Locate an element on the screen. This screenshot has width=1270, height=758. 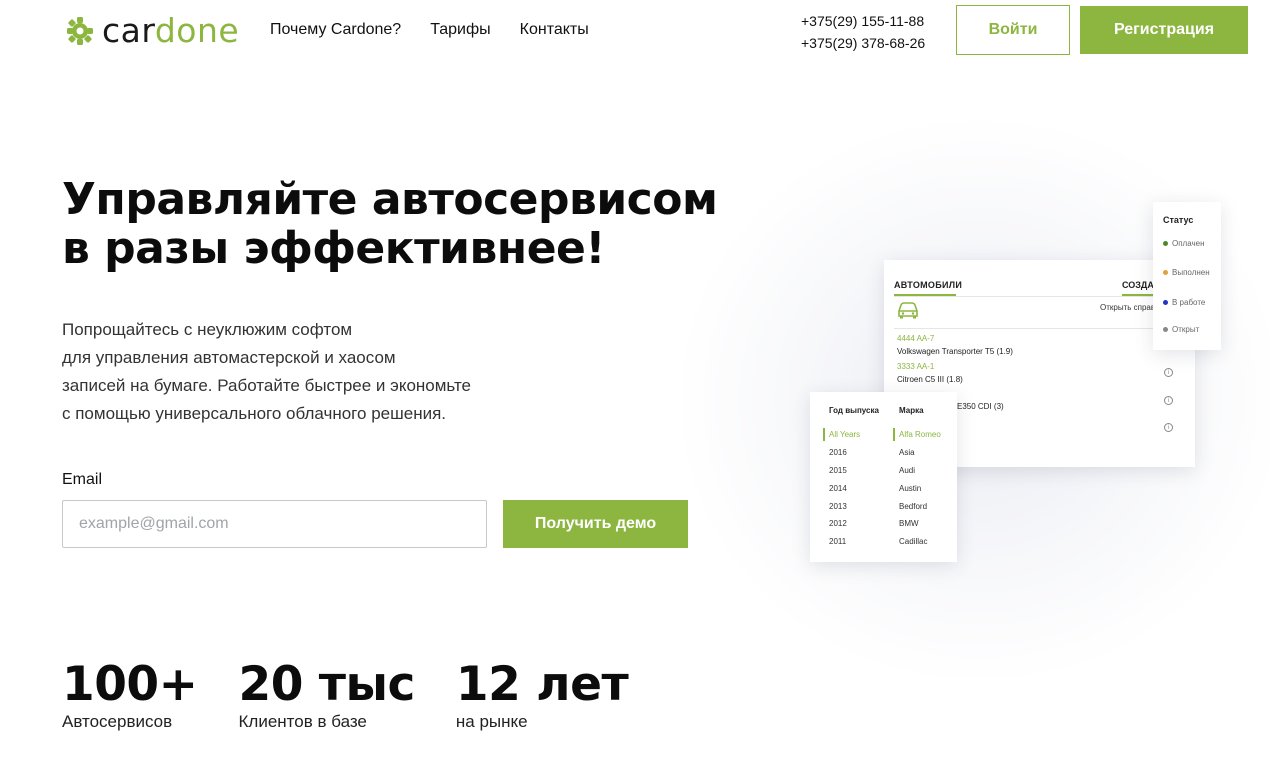
status-label: В работе is located at coordinates (1189, 302).